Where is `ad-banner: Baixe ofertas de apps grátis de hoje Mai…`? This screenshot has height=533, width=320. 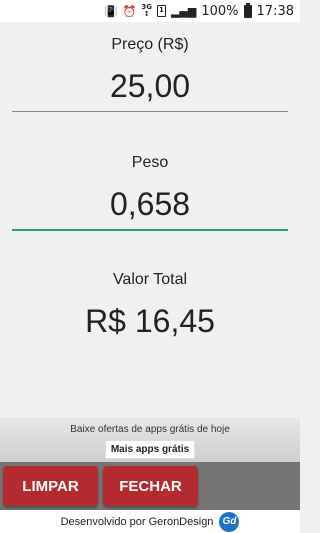 ad-banner: Baixe ofertas de apps grátis de hoje Mai… is located at coordinates (150, 440).